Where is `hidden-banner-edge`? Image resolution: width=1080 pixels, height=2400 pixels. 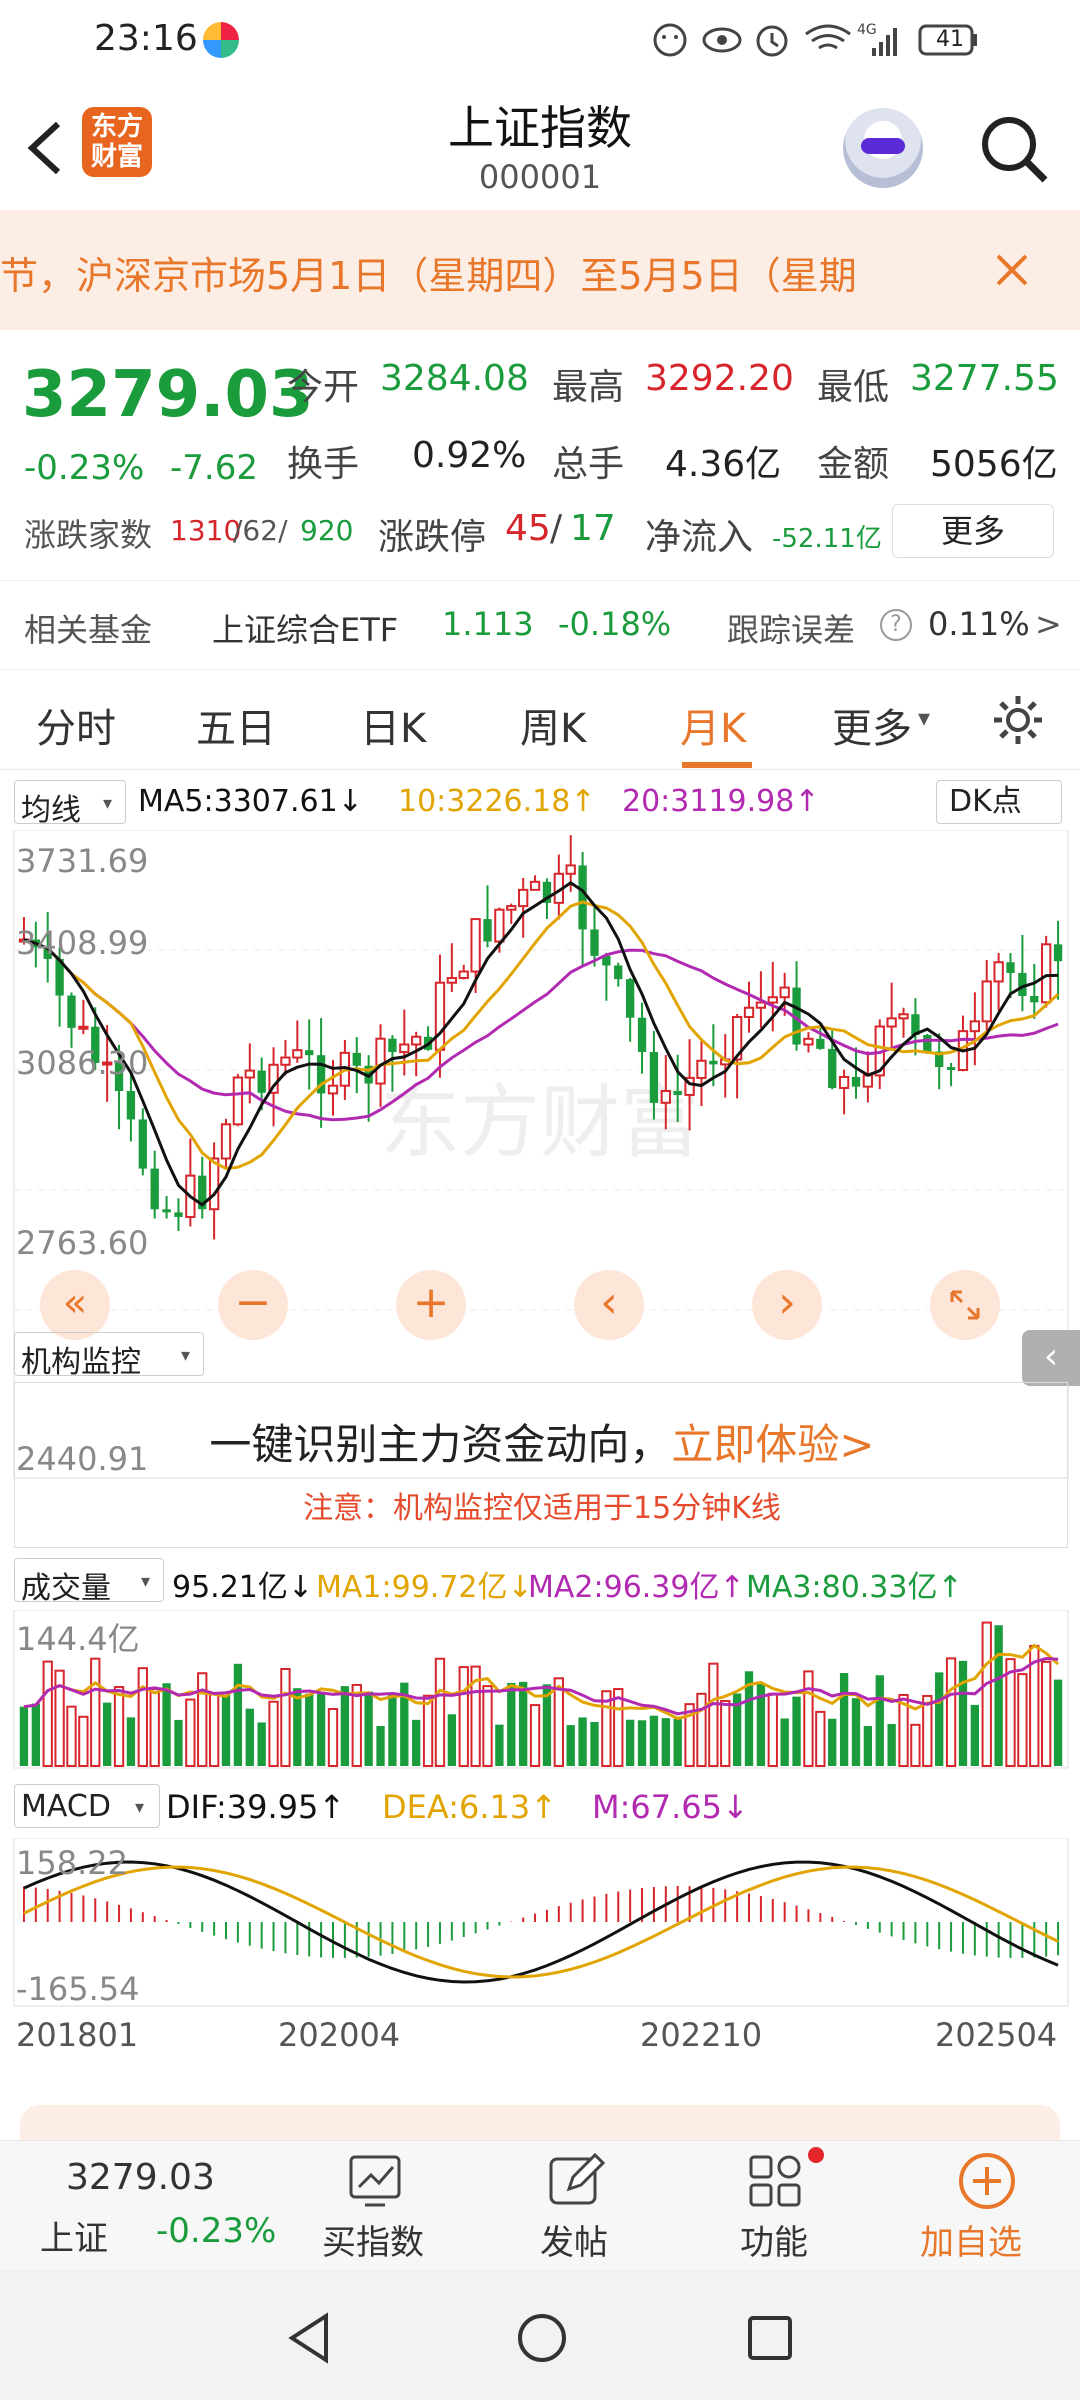
hidden-banner-edge is located at coordinates (540, 2125).